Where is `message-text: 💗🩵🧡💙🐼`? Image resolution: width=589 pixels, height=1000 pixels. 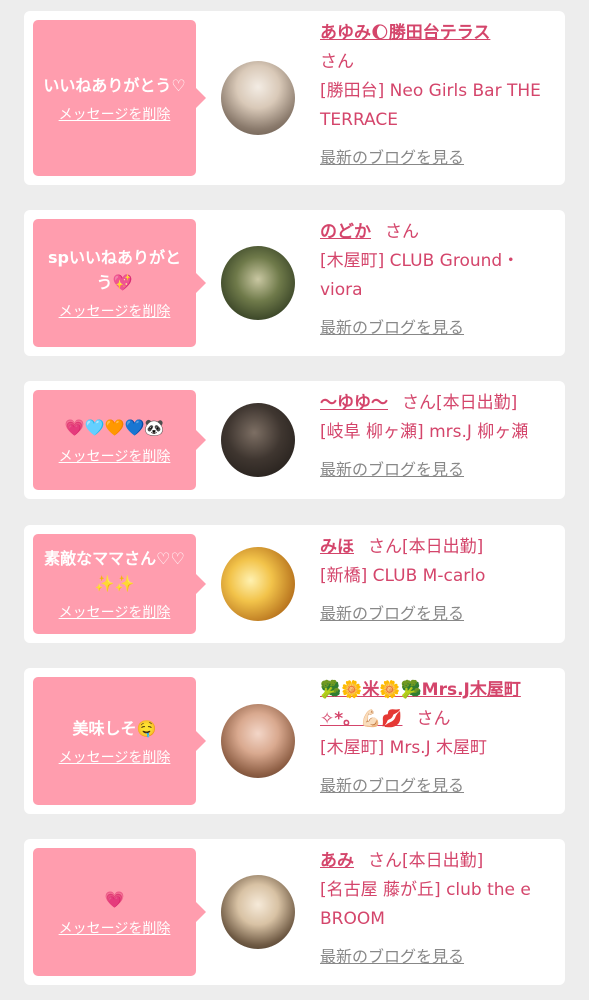
message-text: 💗🩵🧡💙🐼 is located at coordinates (114, 427).